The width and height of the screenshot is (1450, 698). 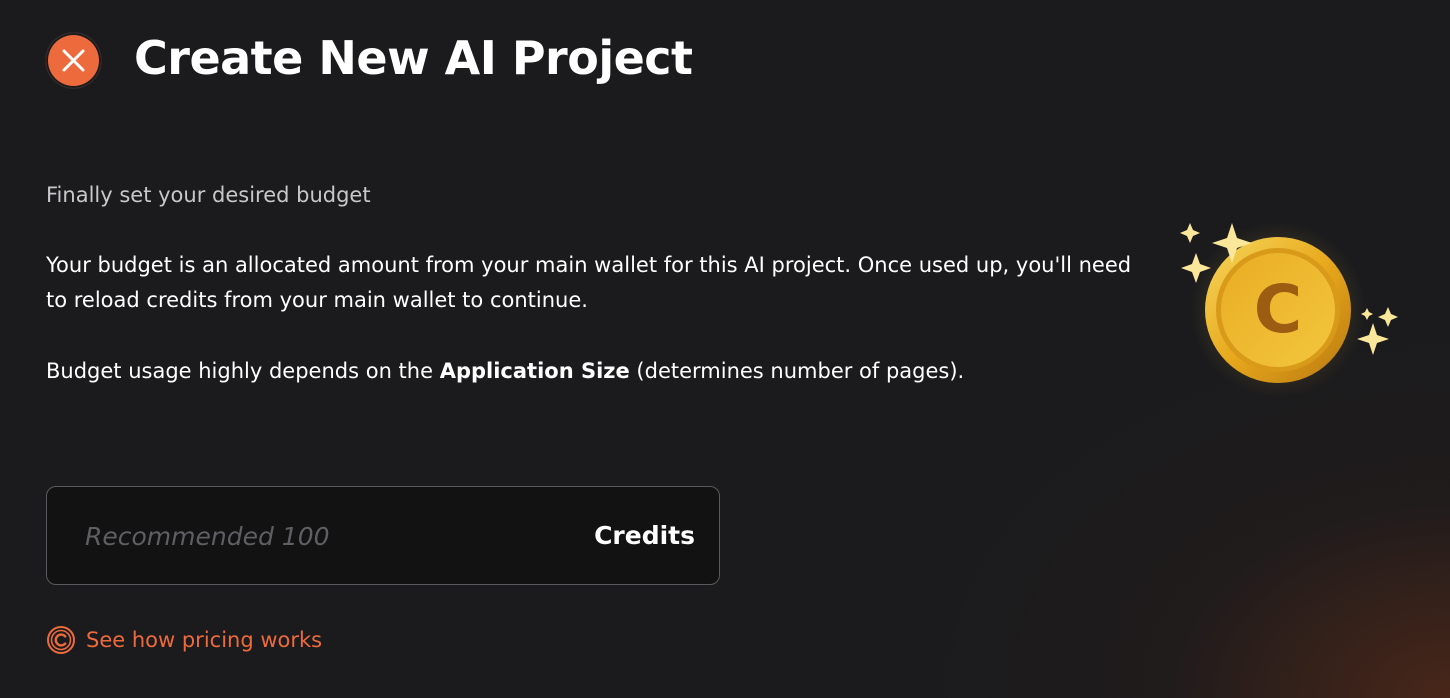 I want to click on budget-field: Credits, so click(x=383, y=535).